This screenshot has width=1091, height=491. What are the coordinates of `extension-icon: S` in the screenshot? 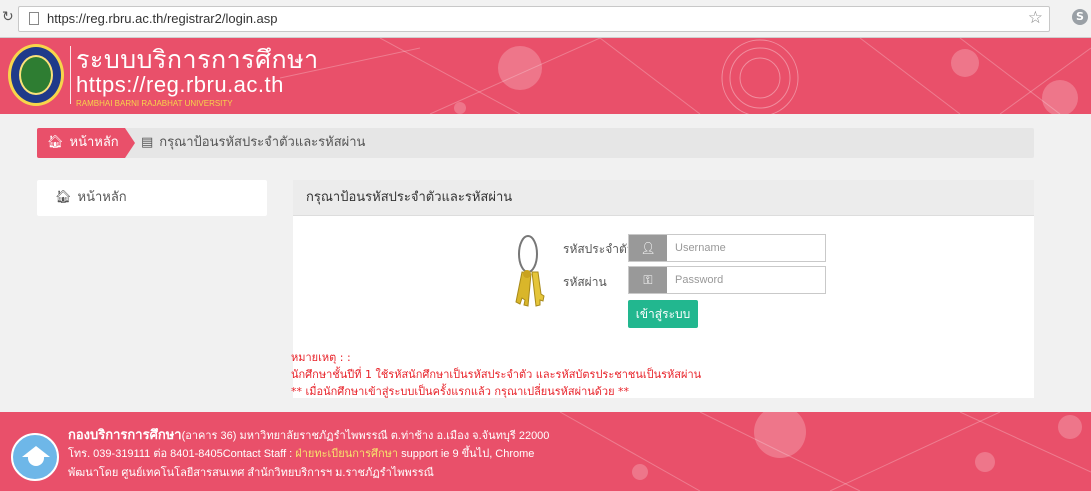 It's located at (1080, 17).